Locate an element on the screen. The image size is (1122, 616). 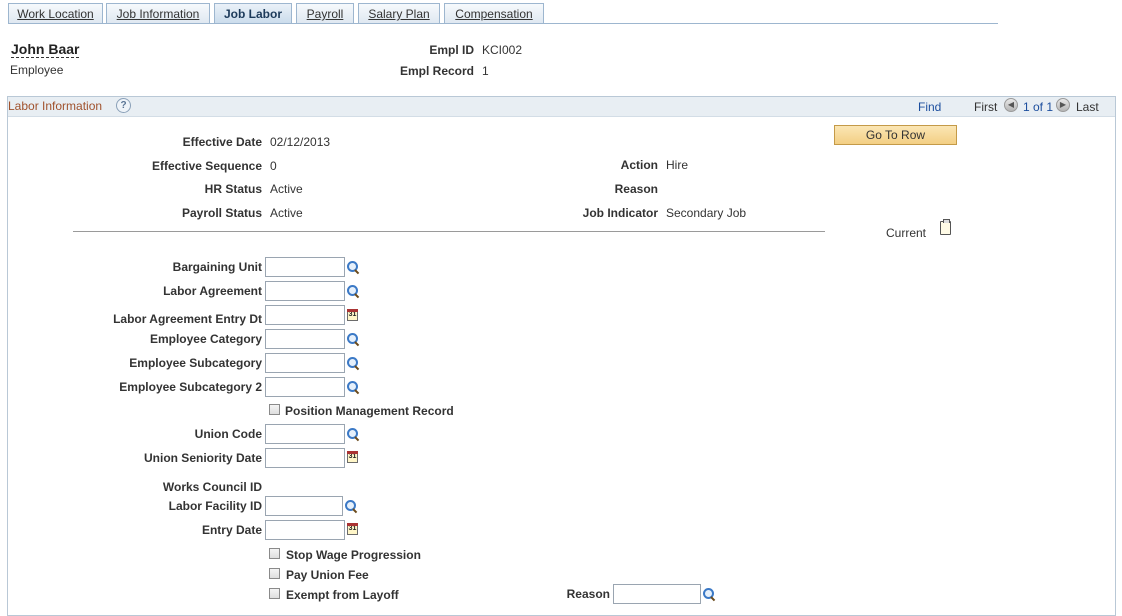
payroll-status-label: Payroll Status is located at coordinates (162, 213).